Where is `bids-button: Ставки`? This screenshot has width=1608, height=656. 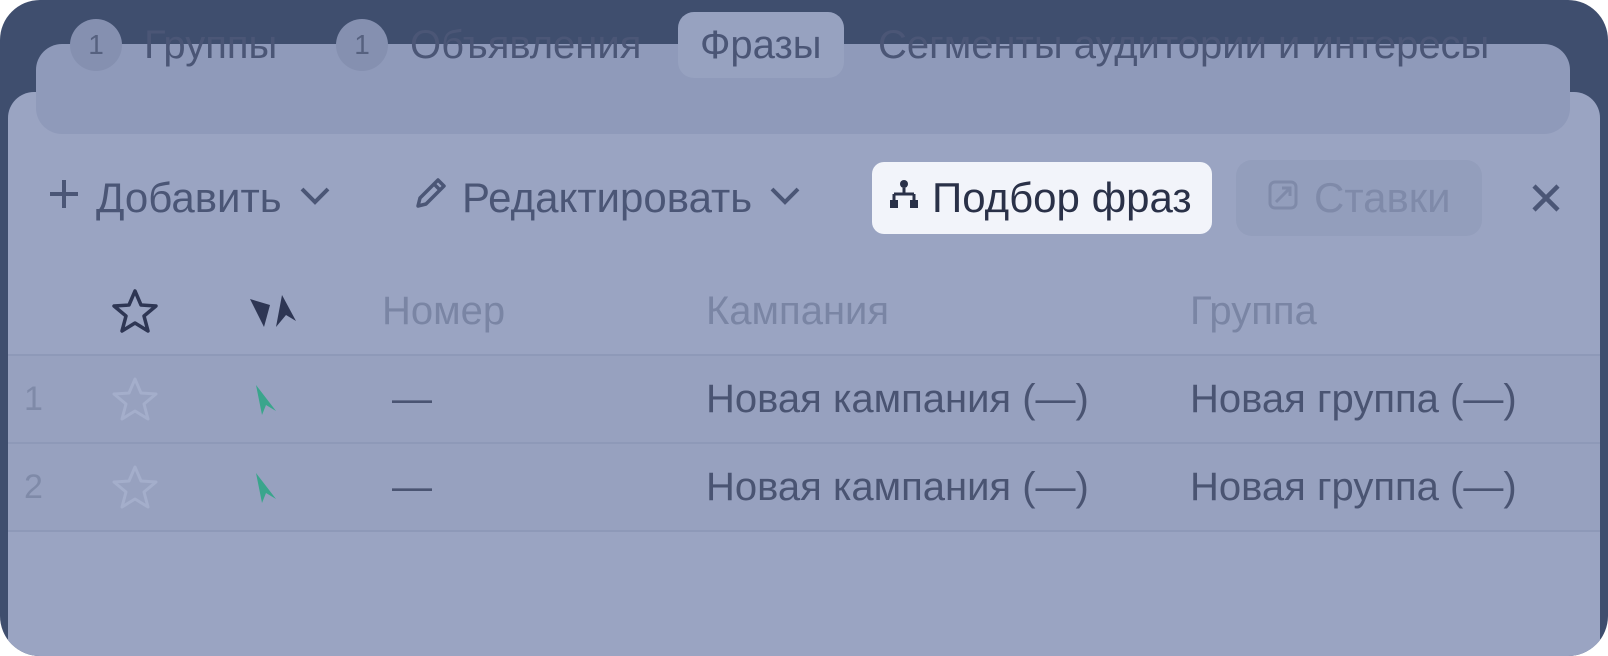
bids-button: Ставки is located at coordinates (1359, 198).